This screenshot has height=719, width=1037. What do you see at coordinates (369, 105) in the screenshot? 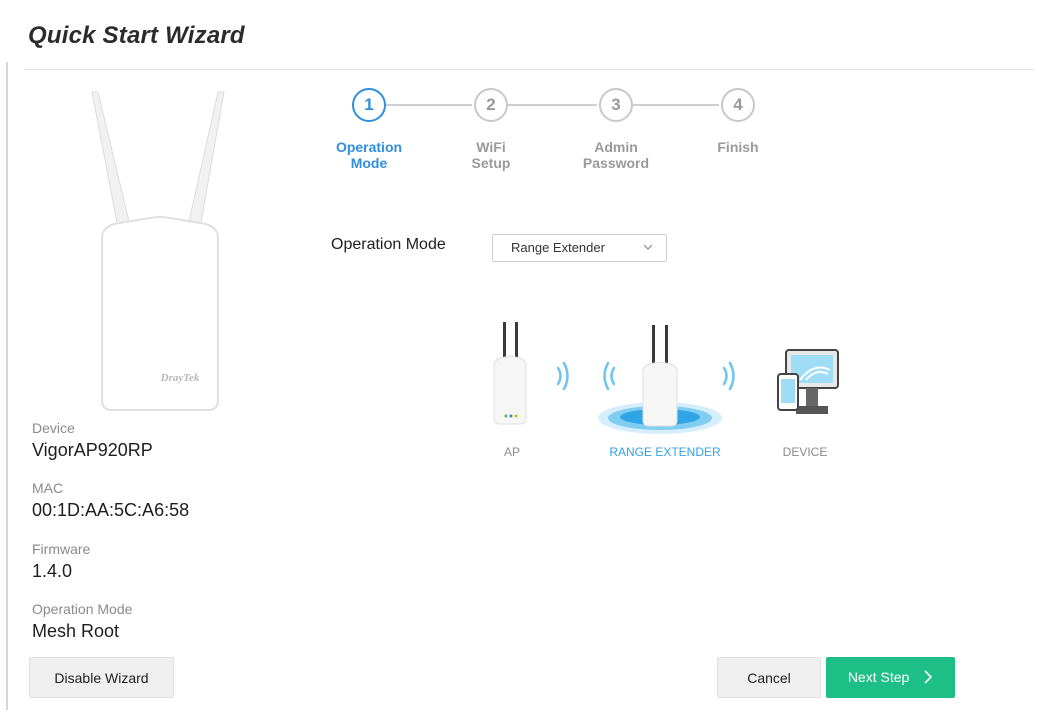
I see `step-1-circle: 1` at bounding box center [369, 105].